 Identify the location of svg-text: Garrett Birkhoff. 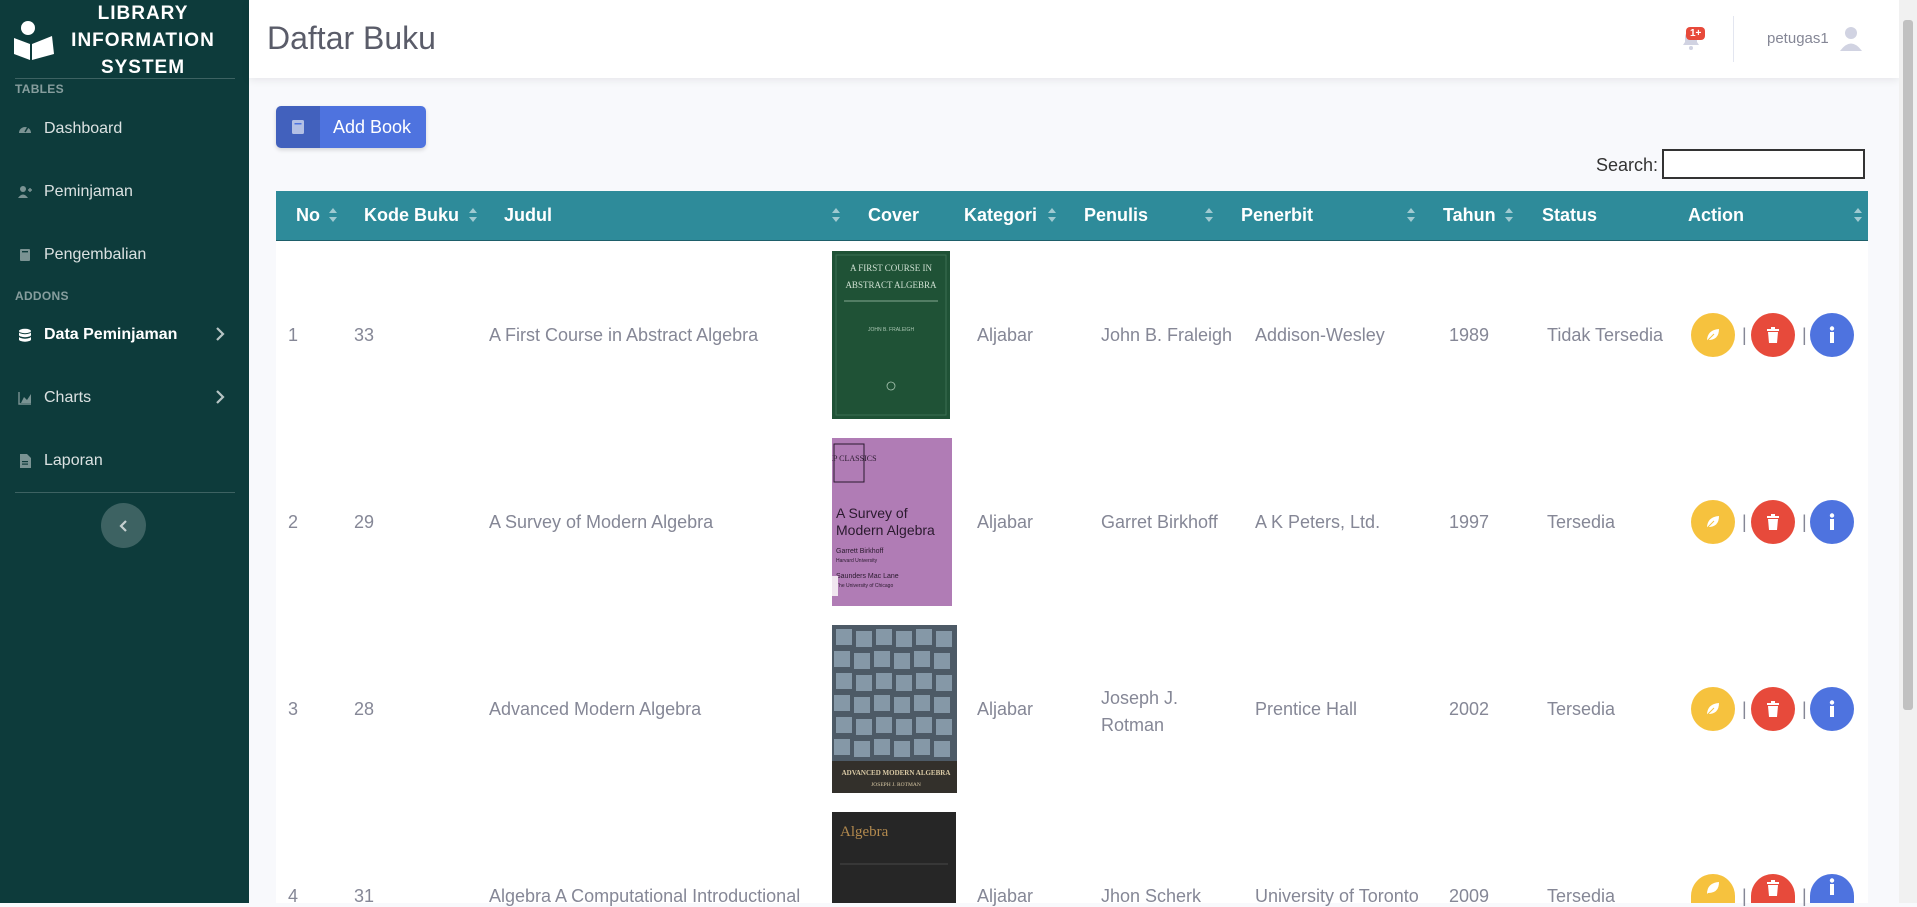
(859, 551).